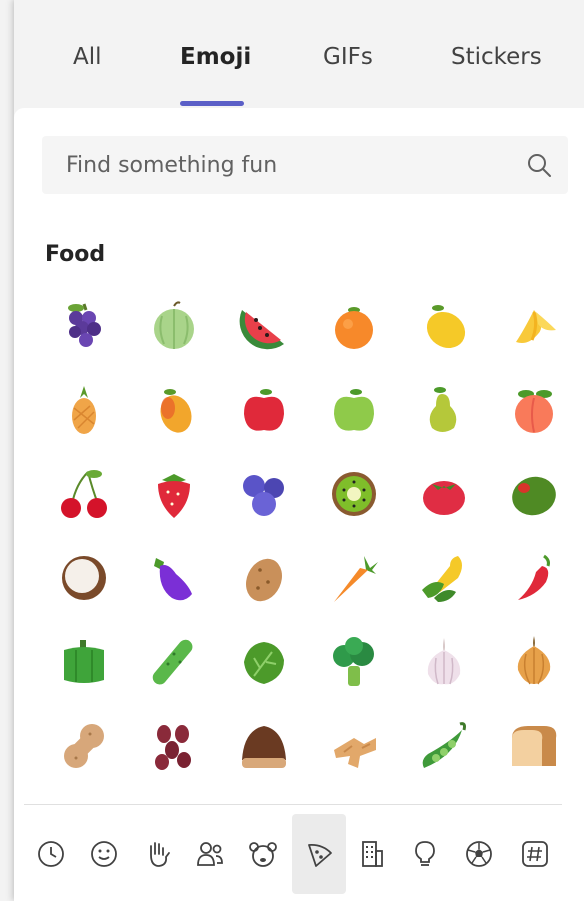 The height and width of the screenshot is (901, 584). I want to click on corn-emoji, so click(444, 578).